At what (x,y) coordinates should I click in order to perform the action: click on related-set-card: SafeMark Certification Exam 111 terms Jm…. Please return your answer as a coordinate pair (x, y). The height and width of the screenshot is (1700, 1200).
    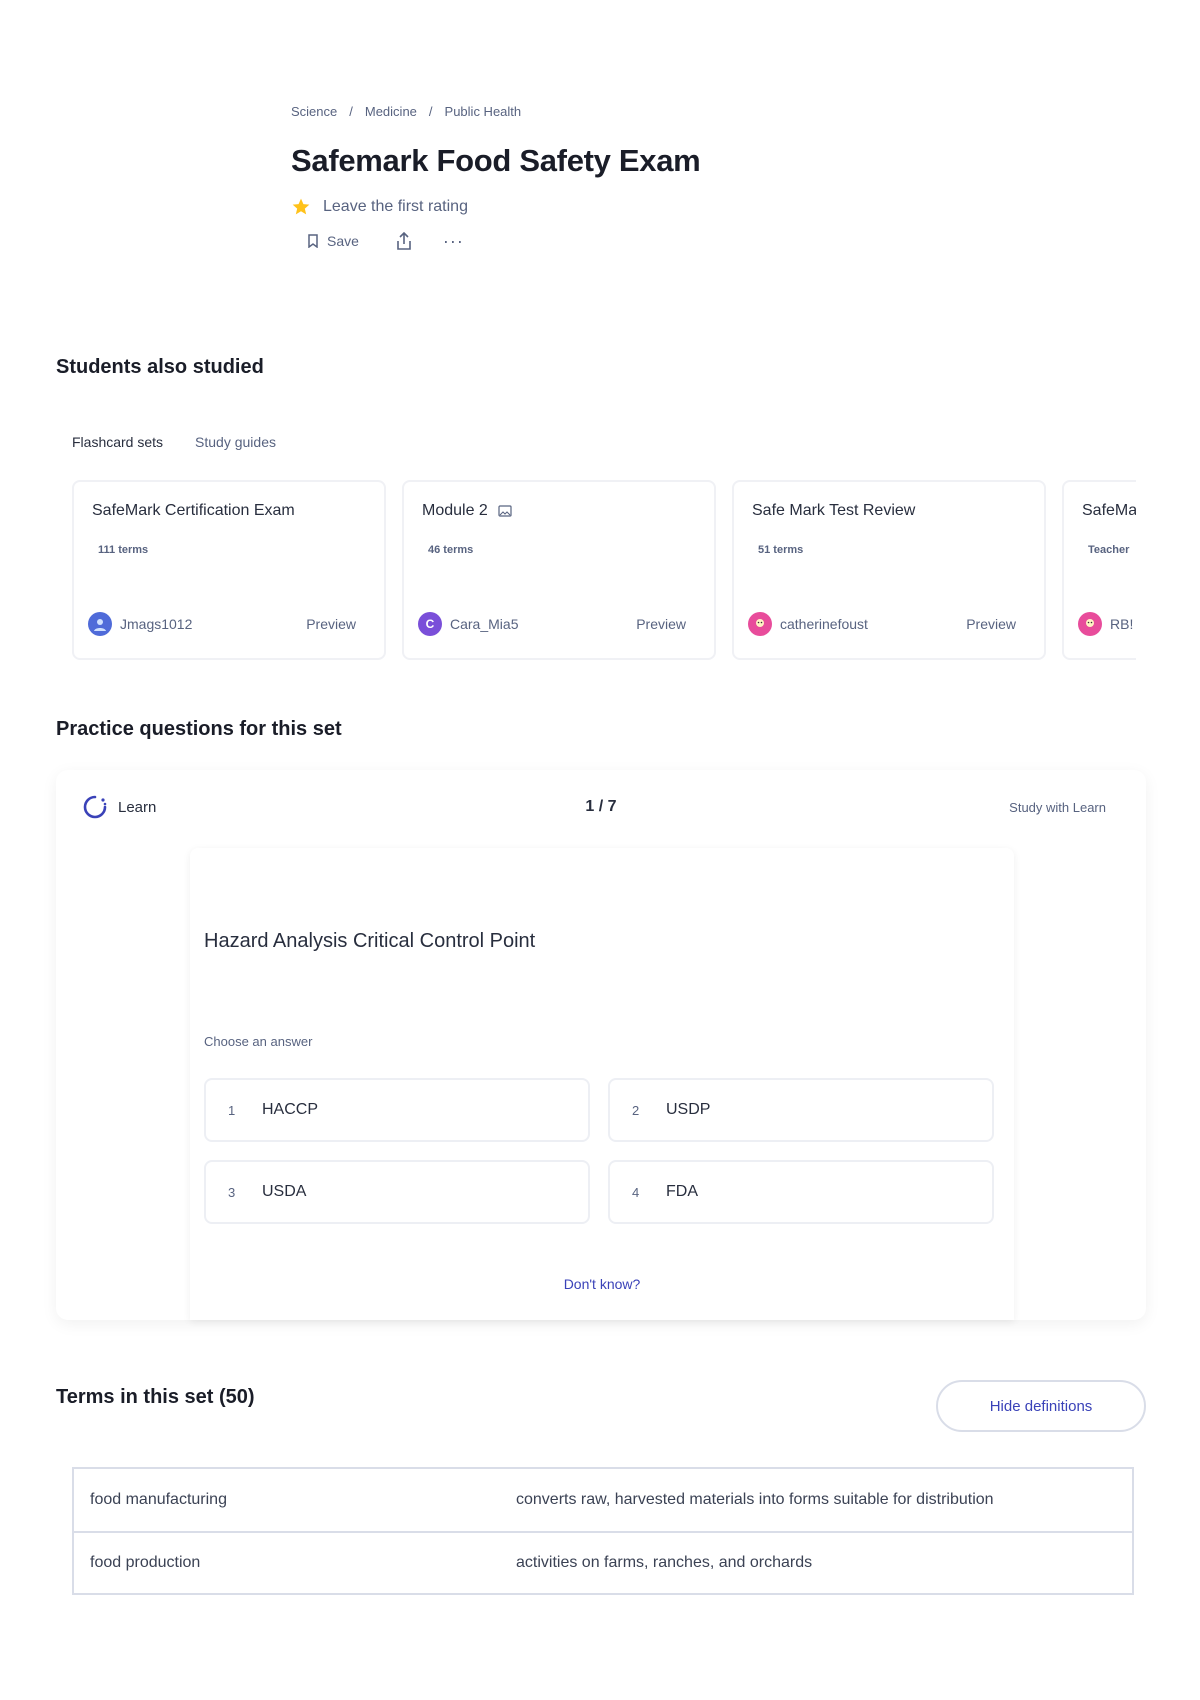
    Looking at the image, I should click on (229, 570).